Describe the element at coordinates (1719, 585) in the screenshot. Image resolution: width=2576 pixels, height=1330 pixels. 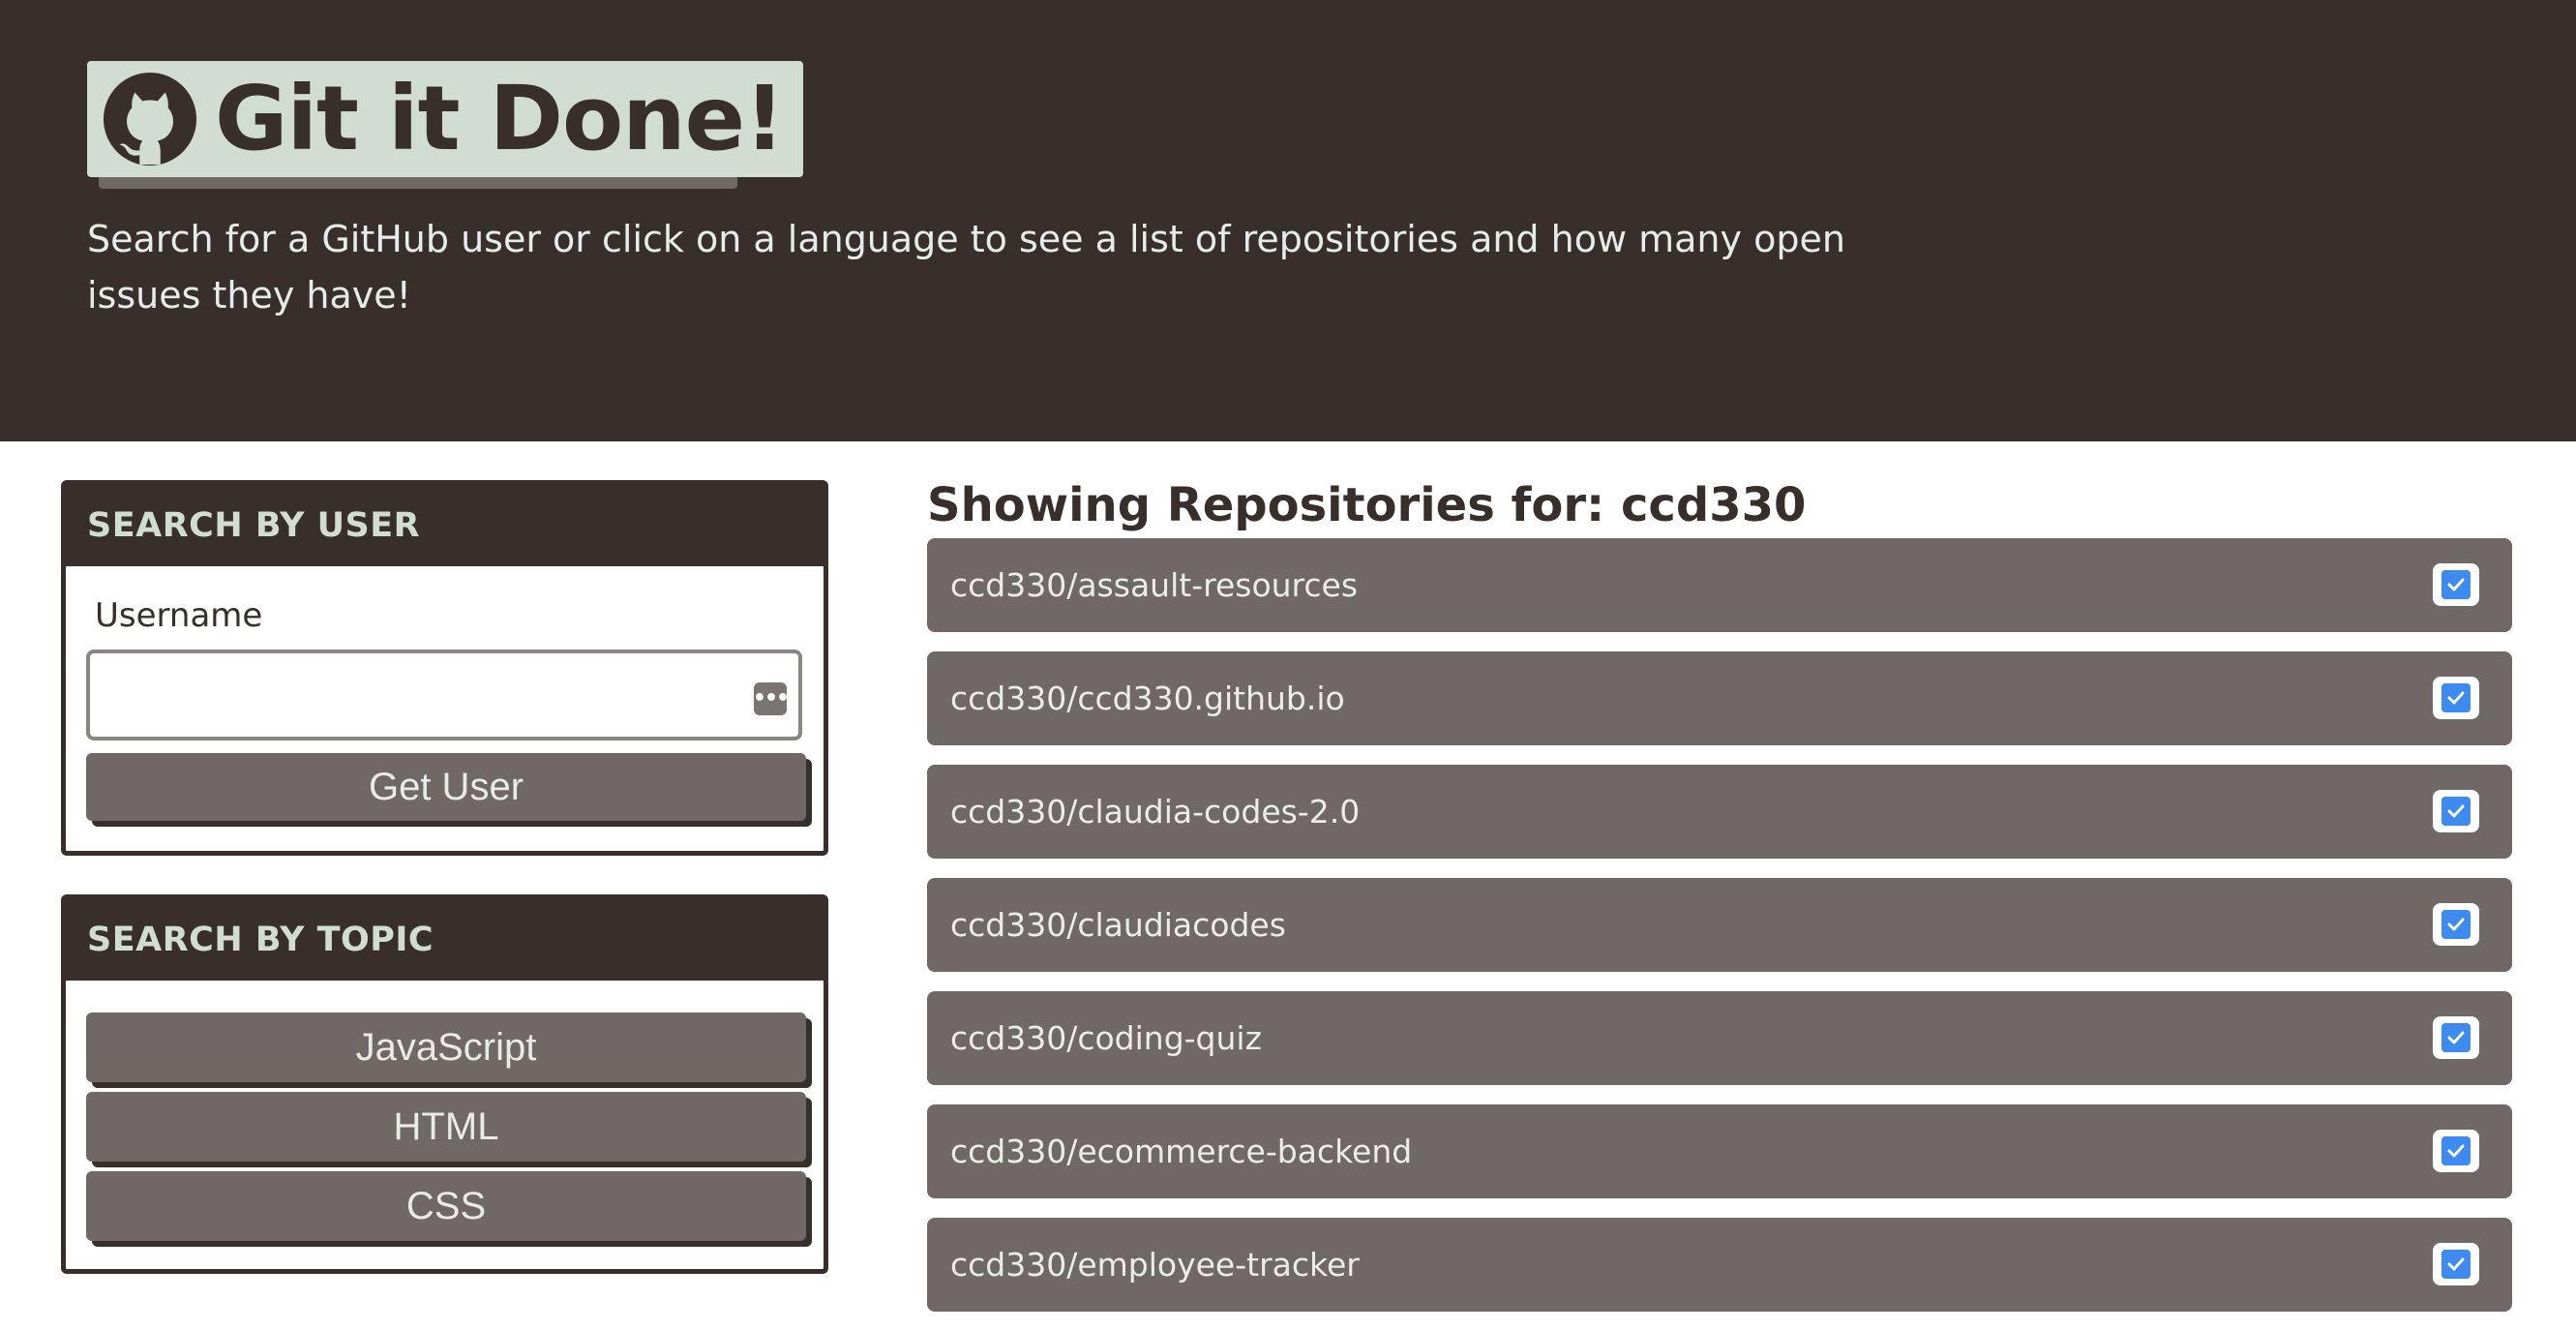
I see `repo-item: ccd330/assault-resources` at that location.